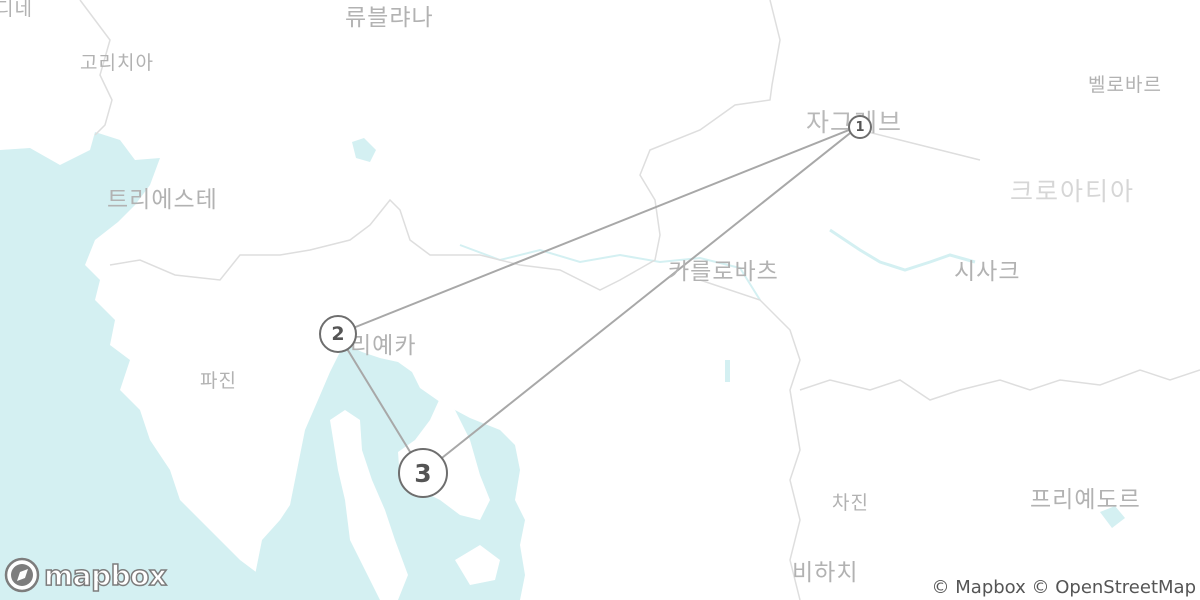 The image size is (1200, 600). Describe the element at coordinates (117, 63) in the screenshot. I see `label-gorizia: 고리치아` at that location.